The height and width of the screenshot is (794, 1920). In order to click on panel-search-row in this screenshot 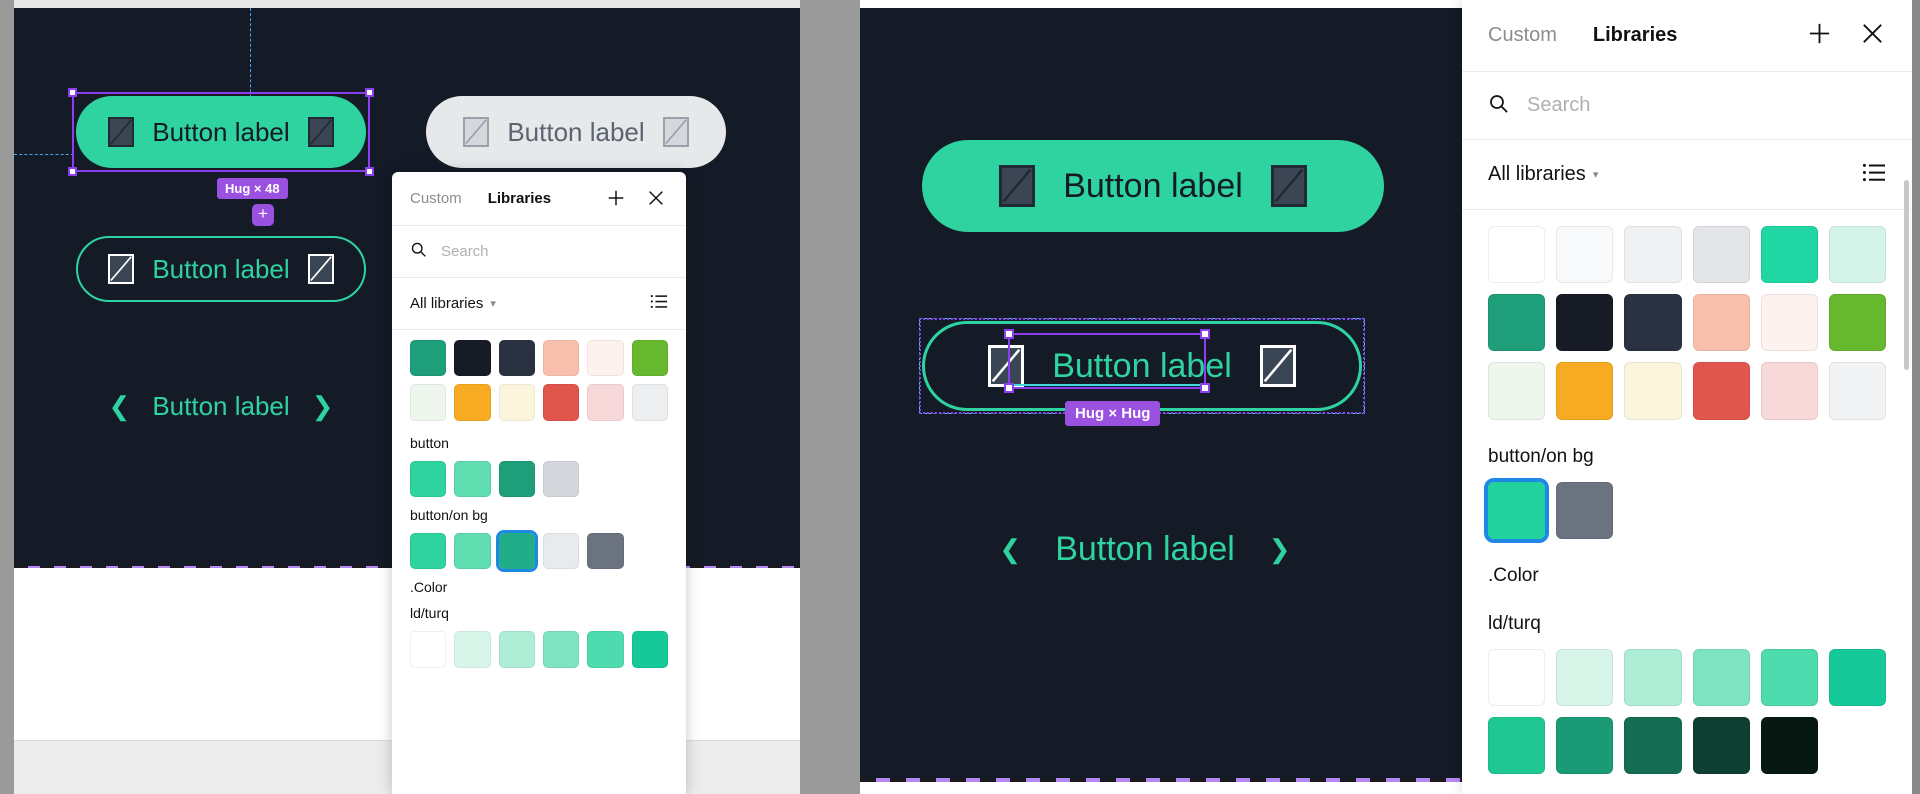, I will do `click(1687, 106)`.